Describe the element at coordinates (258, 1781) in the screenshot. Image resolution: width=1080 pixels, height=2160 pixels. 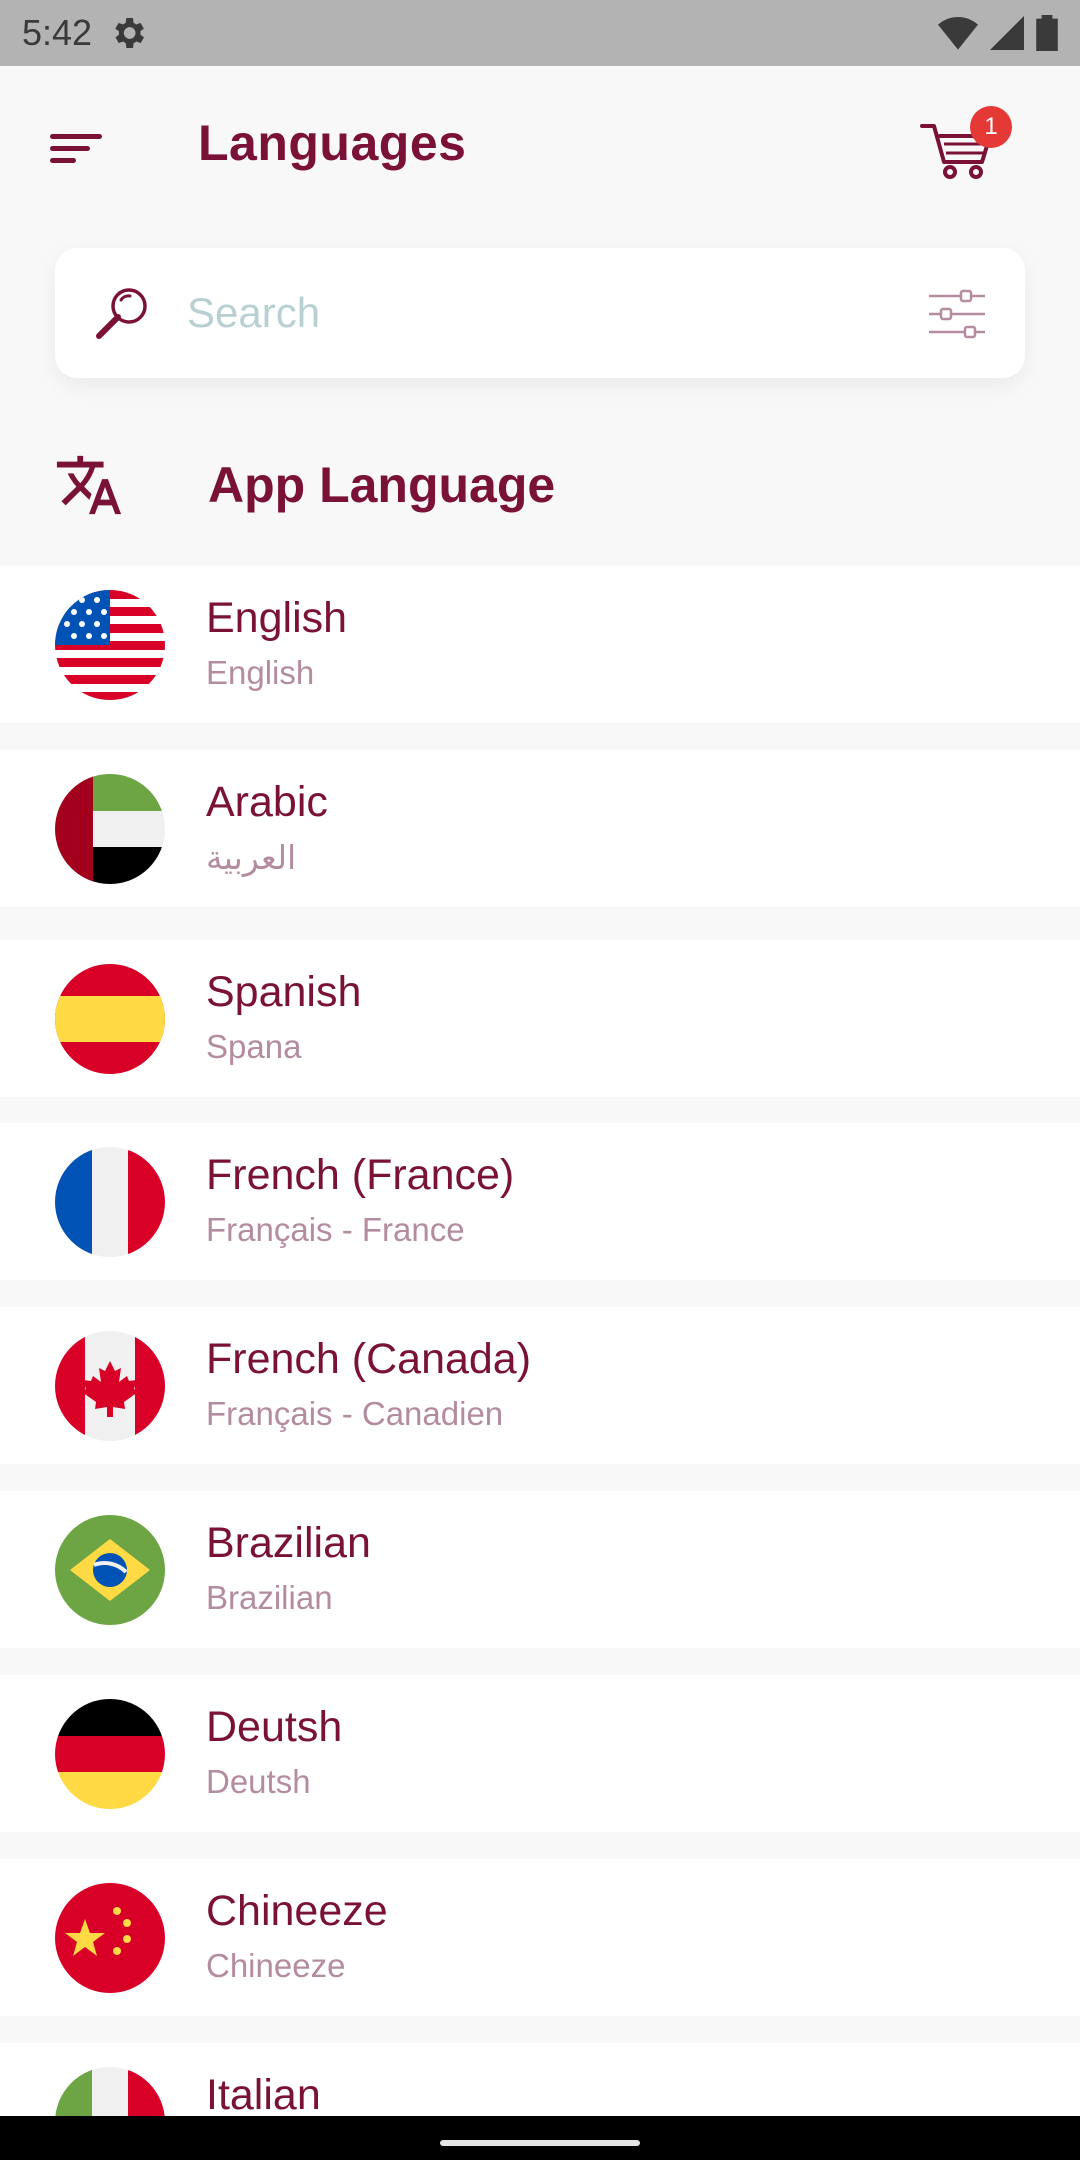
I see `language-native-name: Deutsh` at that location.